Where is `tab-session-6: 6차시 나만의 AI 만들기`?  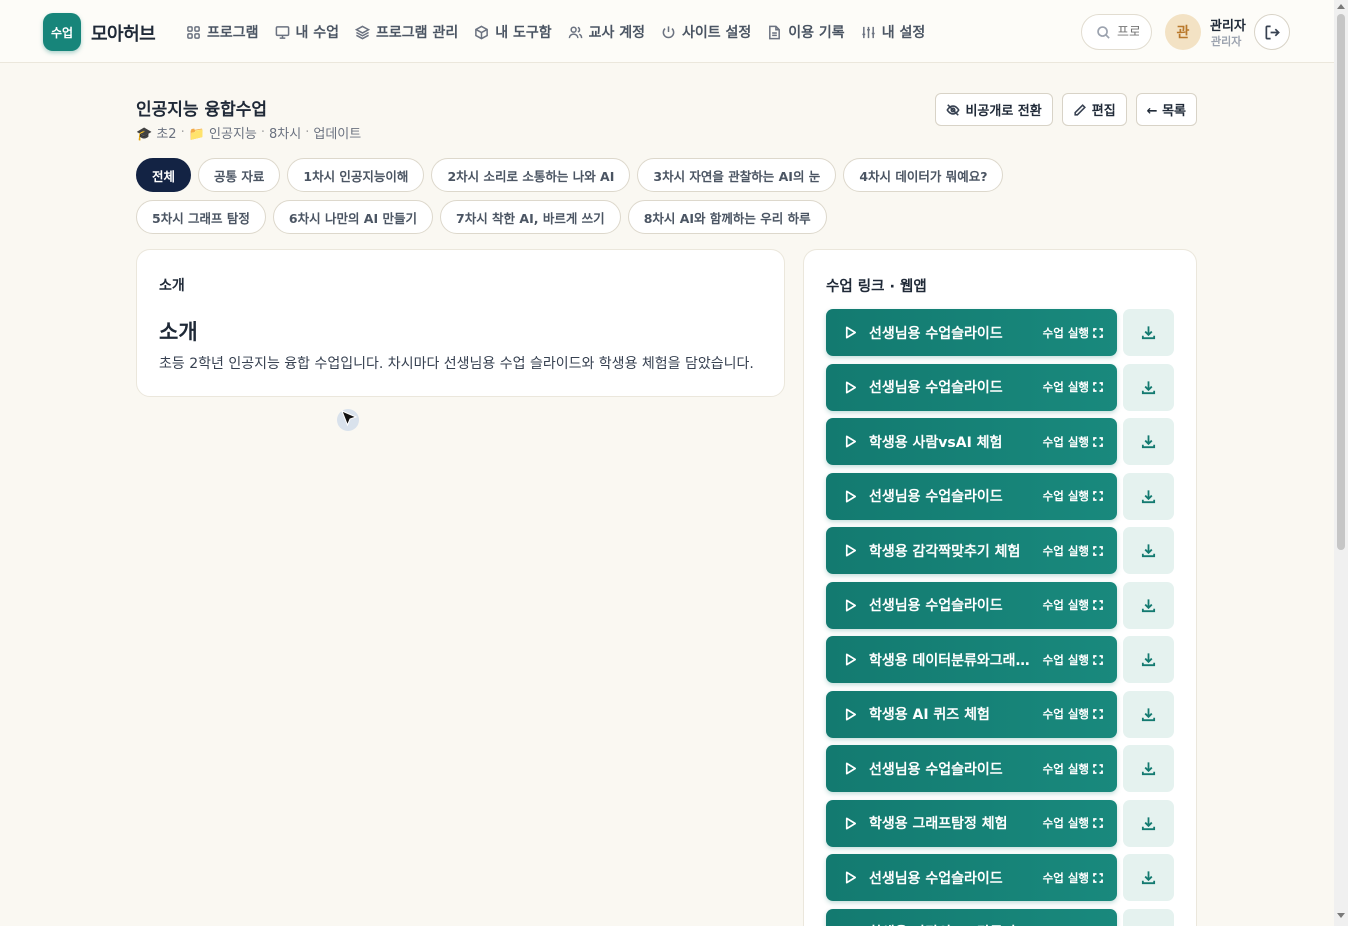 tab-session-6: 6차시 나만의 AI 만들기 is located at coordinates (352, 217).